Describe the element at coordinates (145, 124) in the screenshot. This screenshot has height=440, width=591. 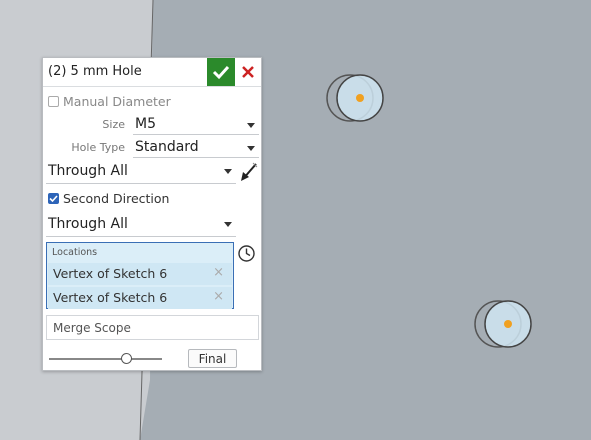
I see `size-value: M5` at that location.